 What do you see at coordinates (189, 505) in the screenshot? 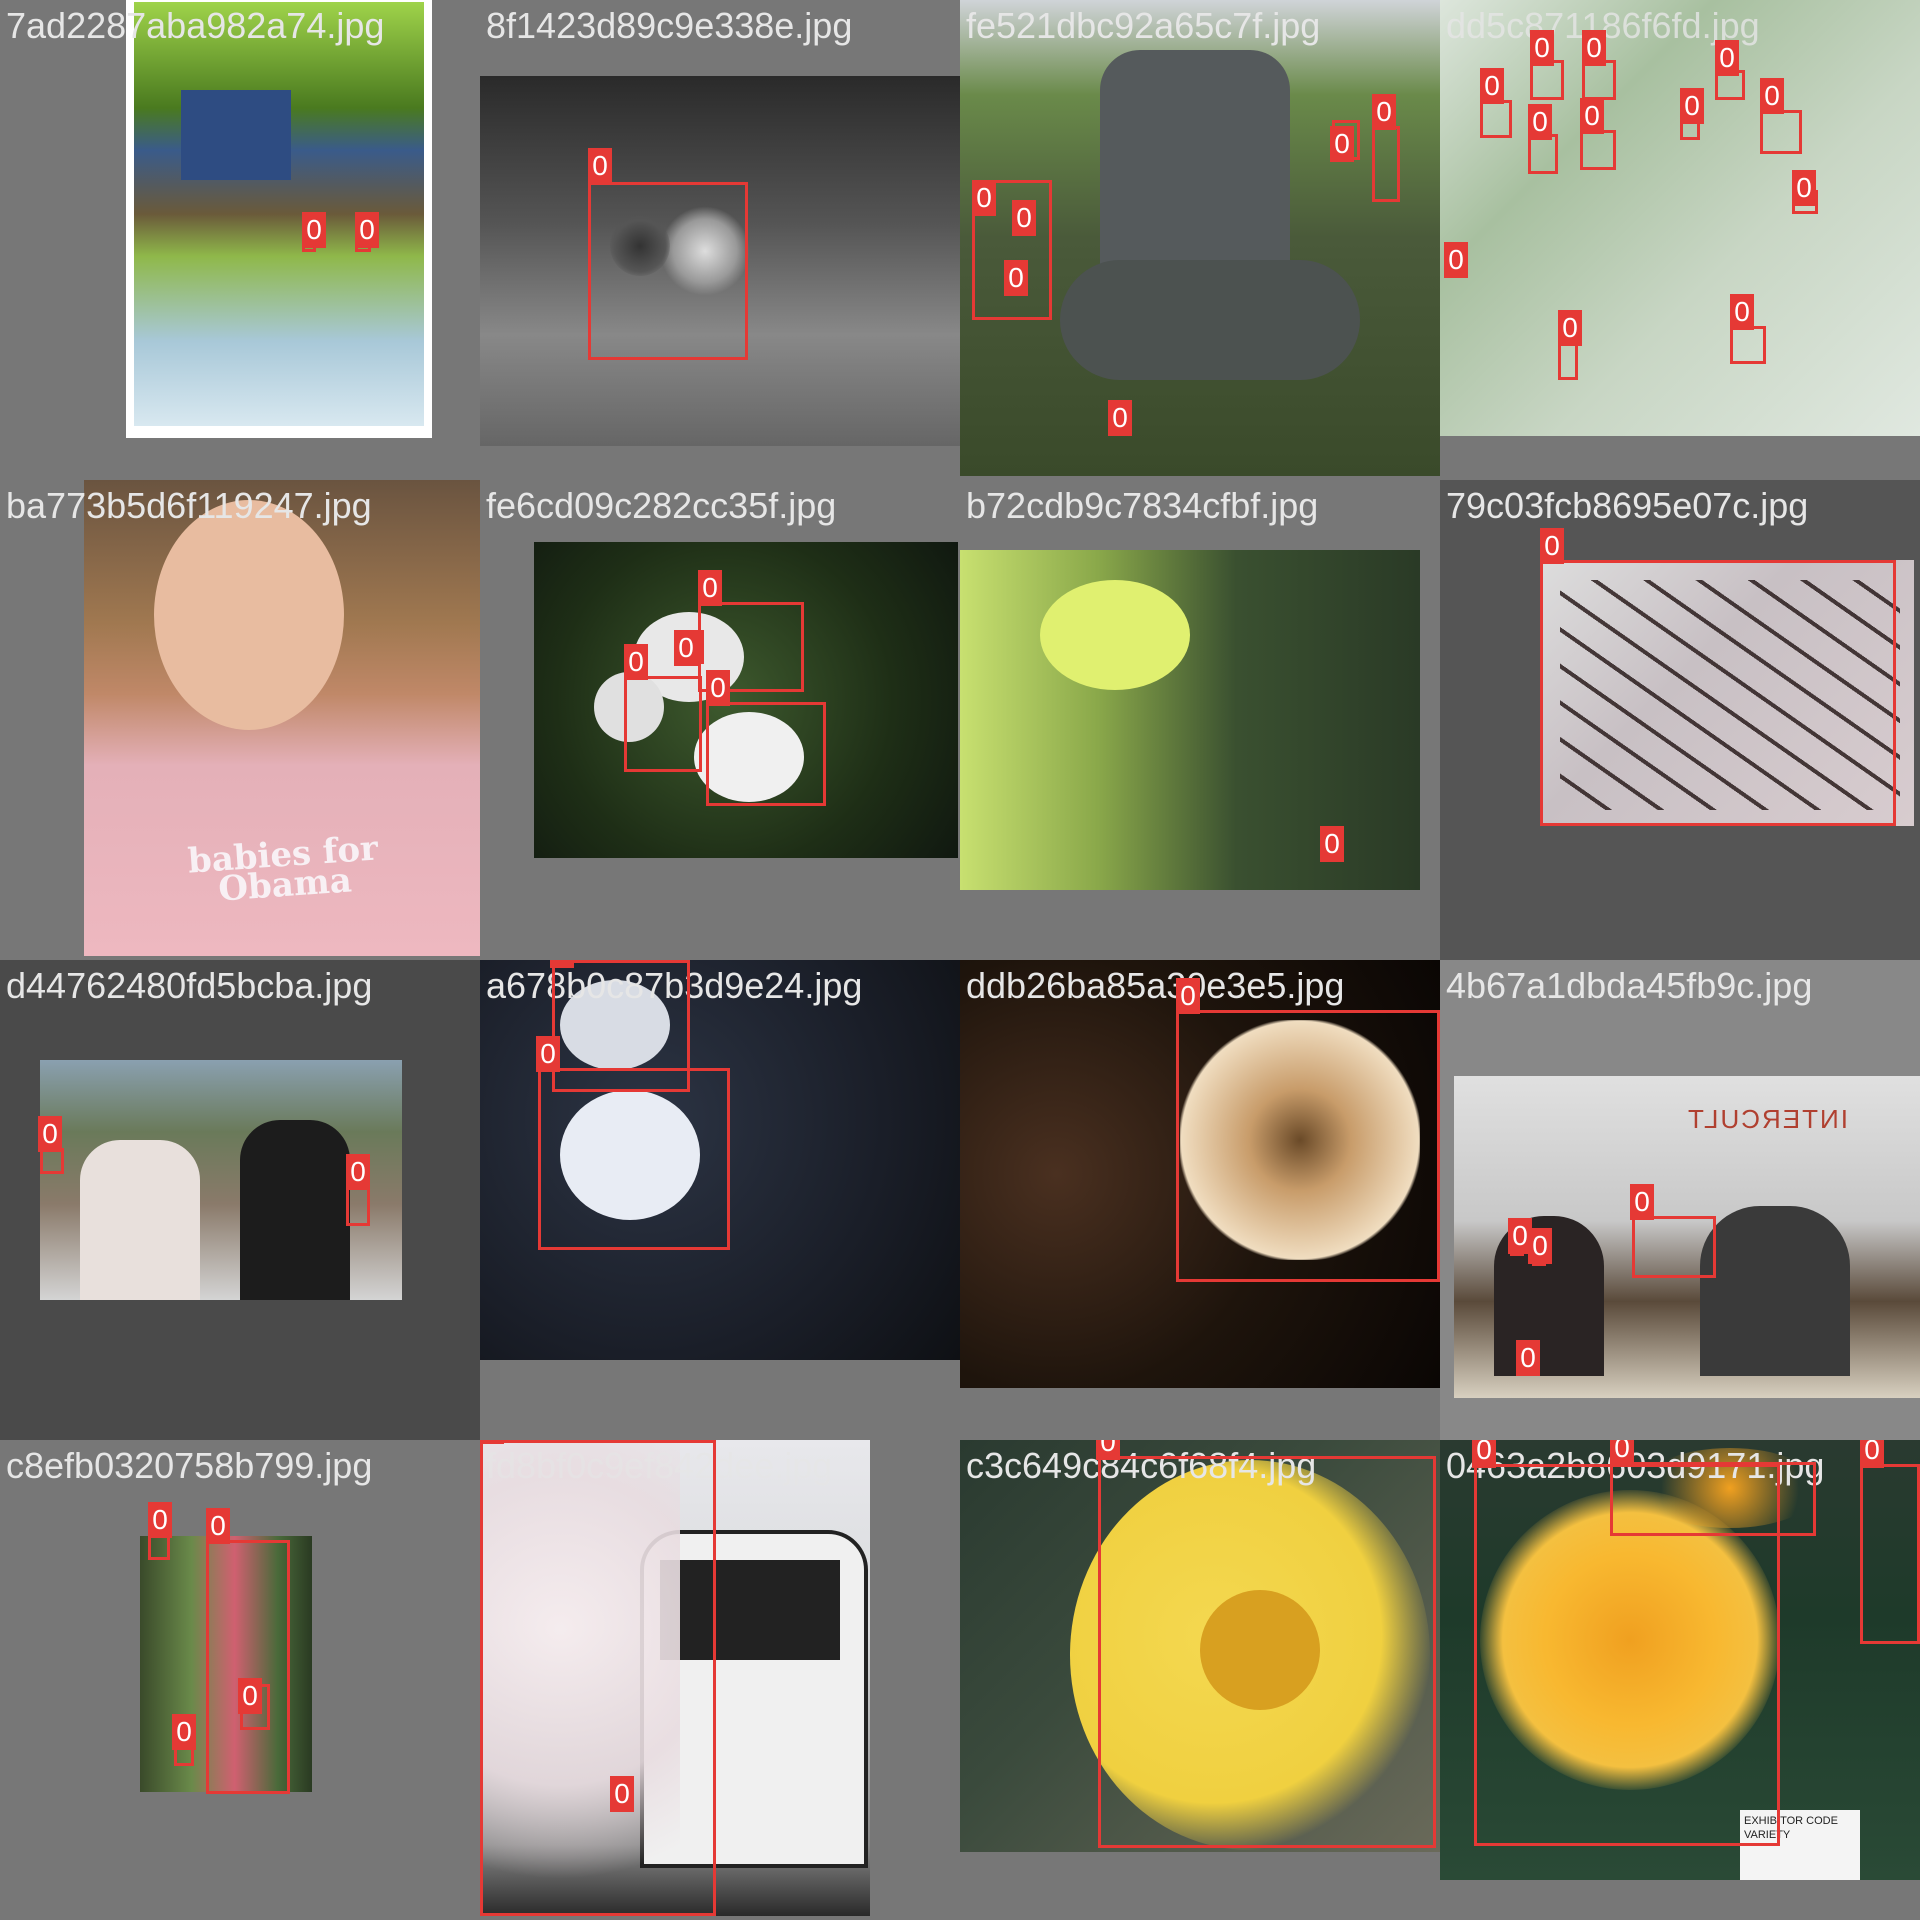
I see `tile-5-filename: ba773b5d6f119247.jpg` at bounding box center [189, 505].